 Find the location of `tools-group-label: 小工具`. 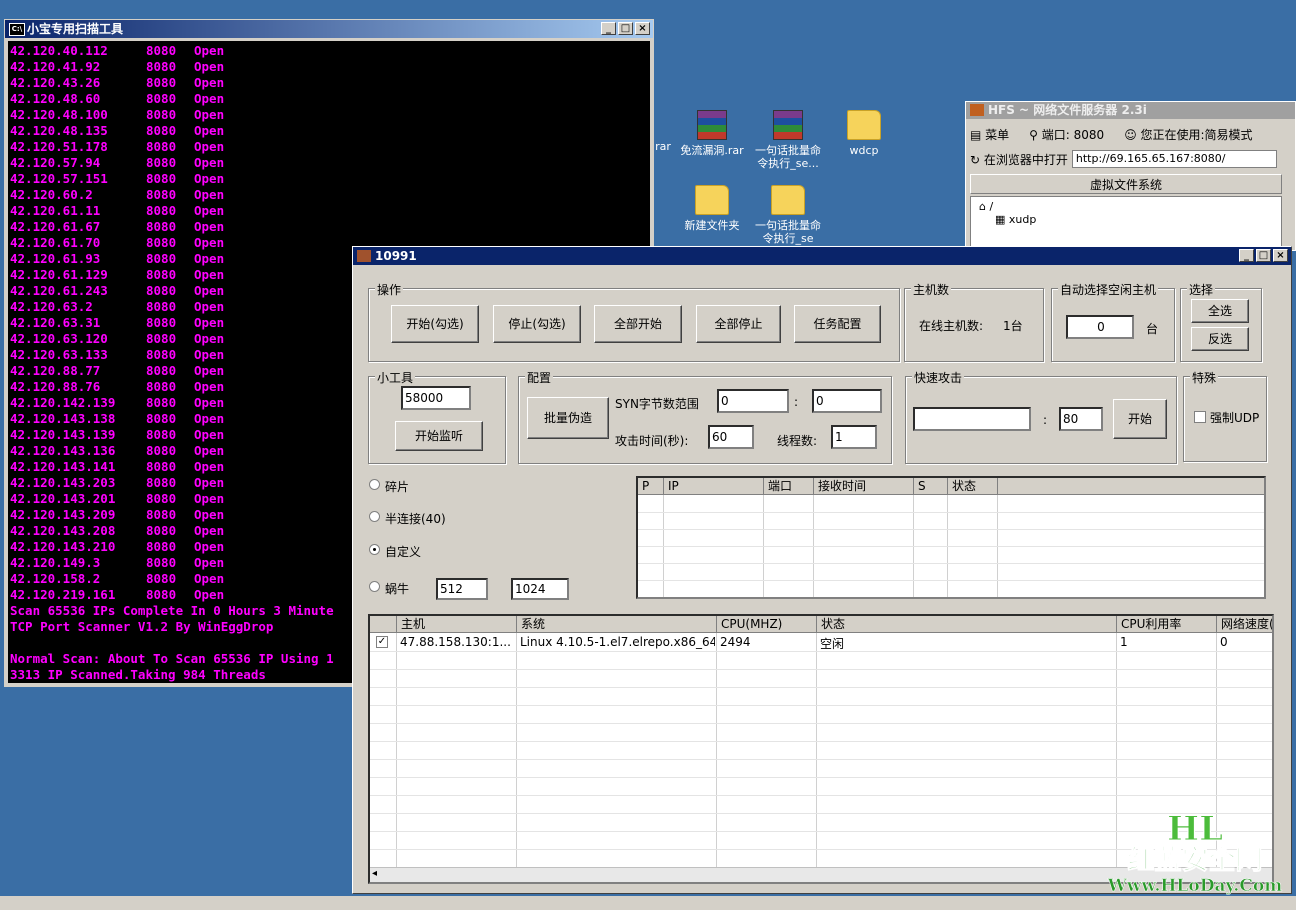

tools-group-label: 小工具 is located at coordinates (395, 377).